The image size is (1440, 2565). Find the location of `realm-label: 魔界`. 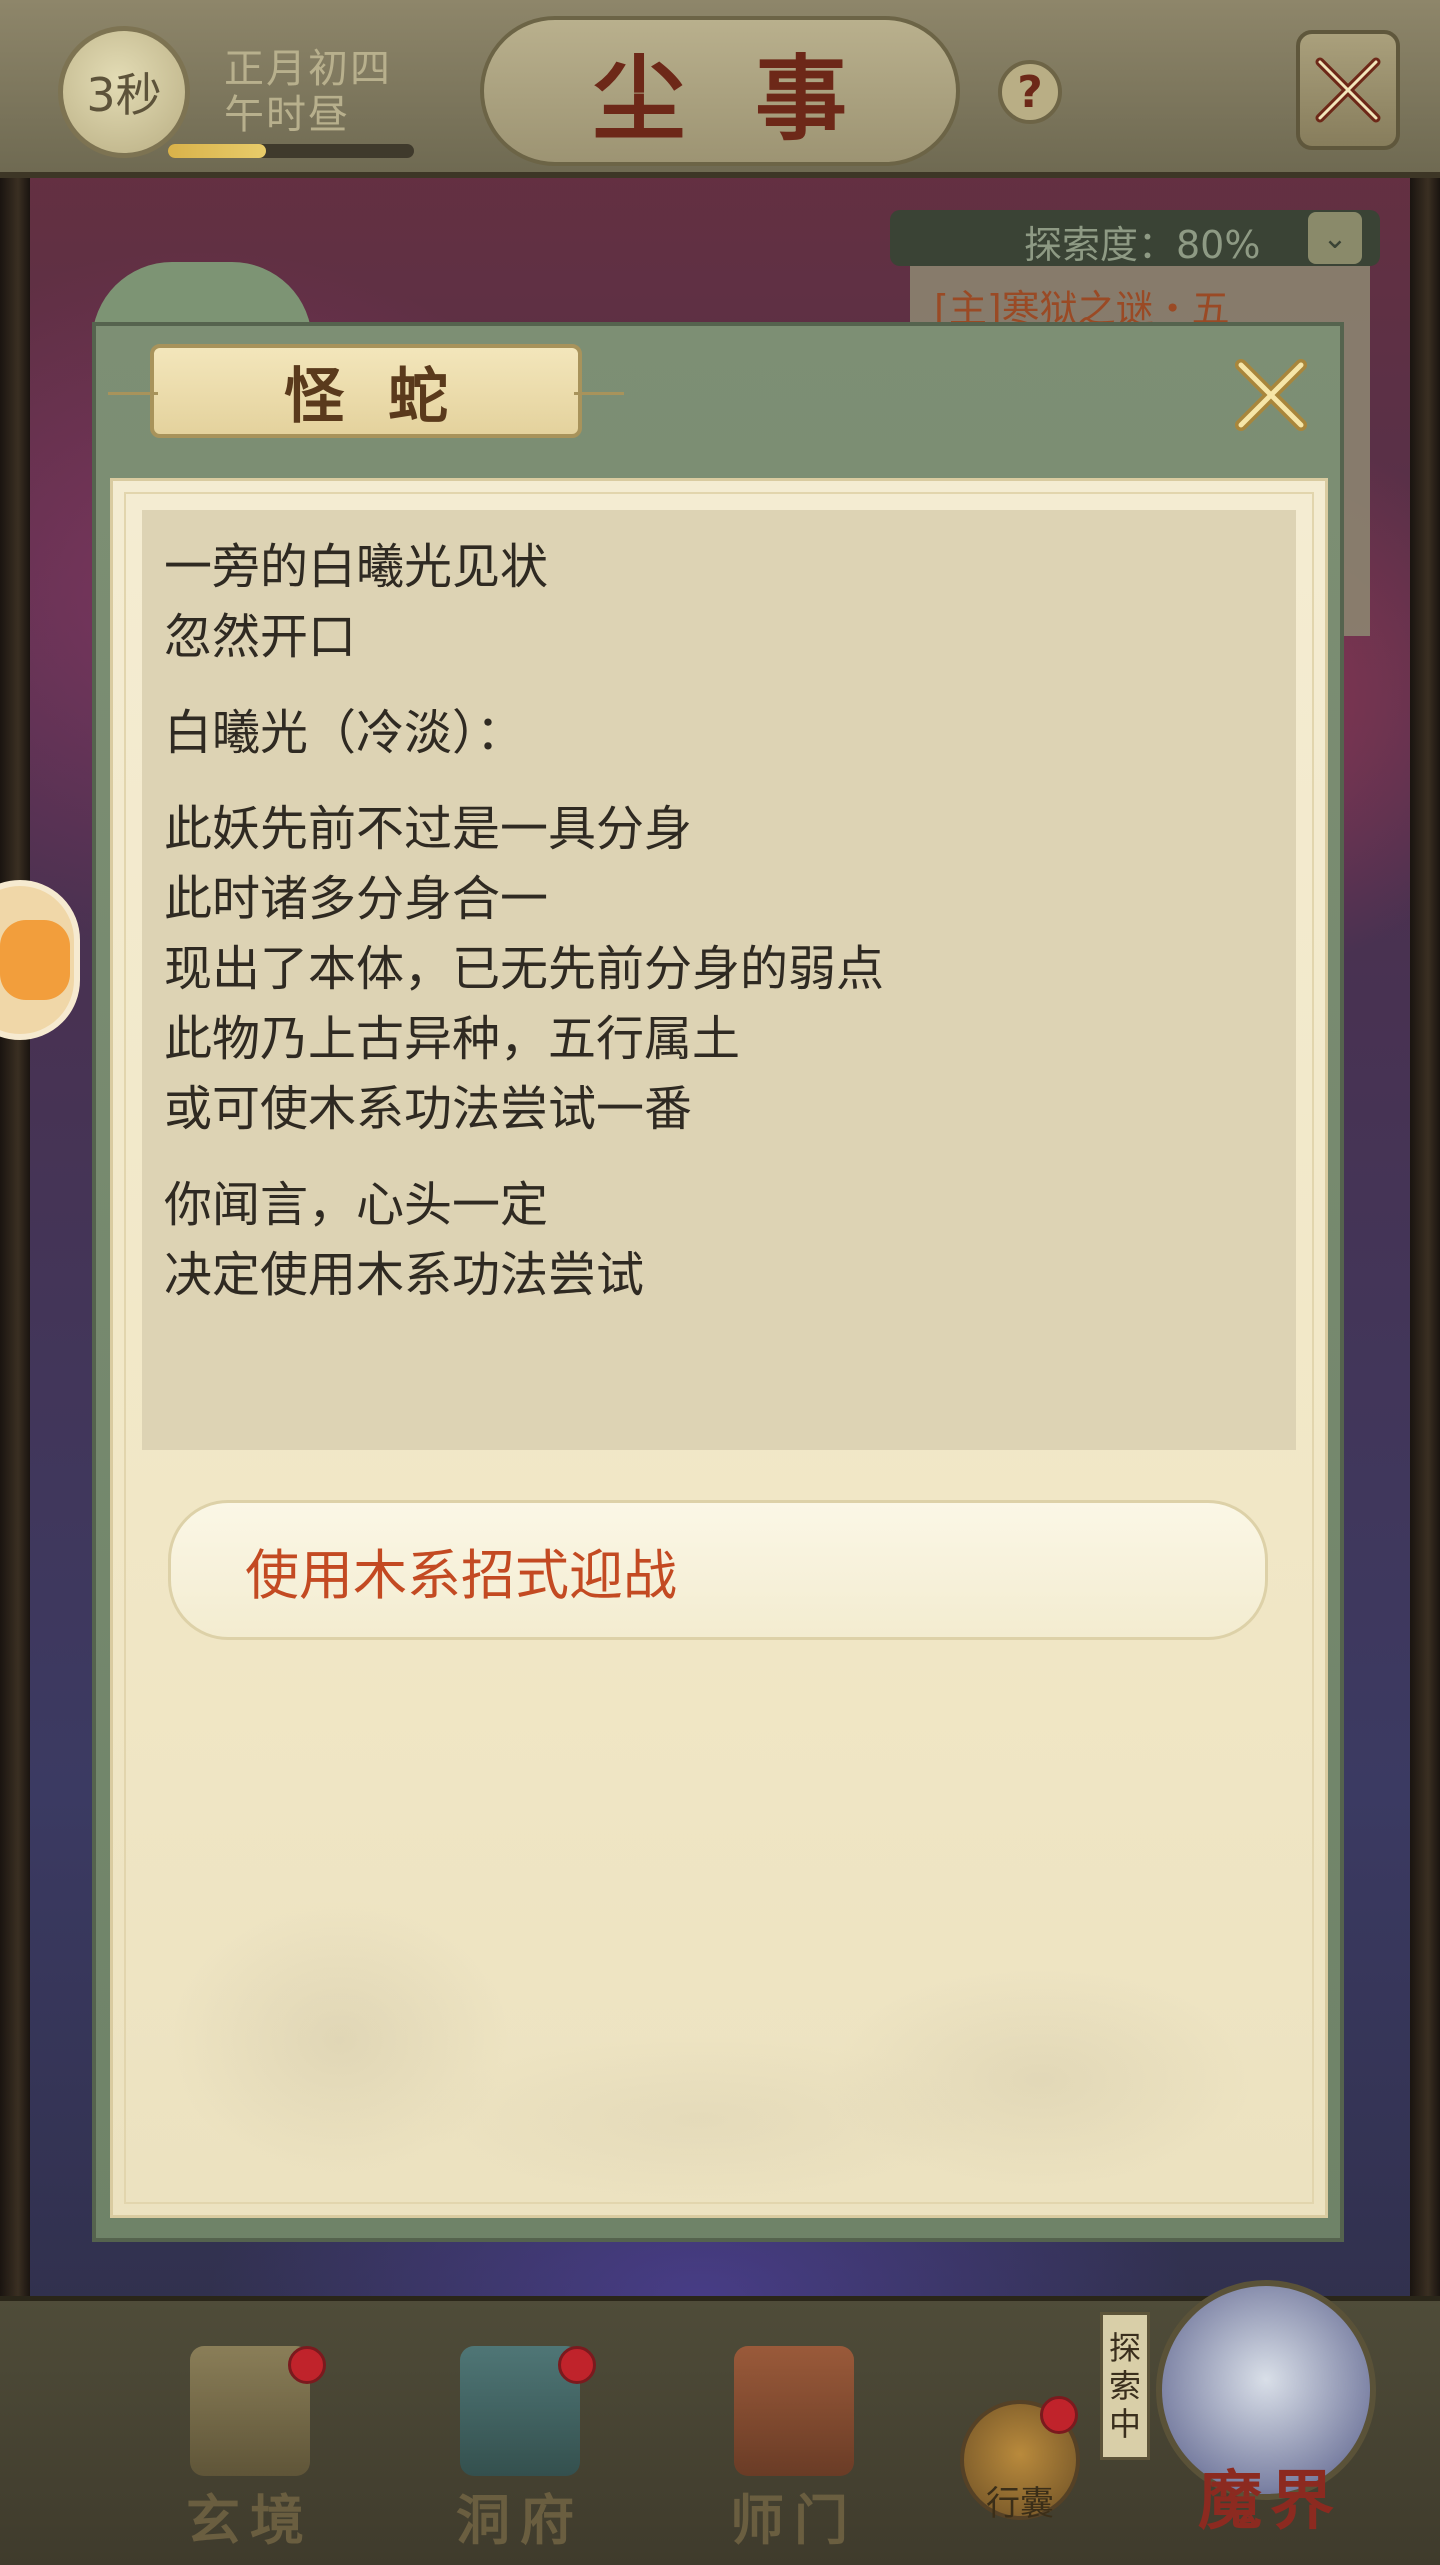

realm-label: 魔界 is located at coordinates (1270, 2501).